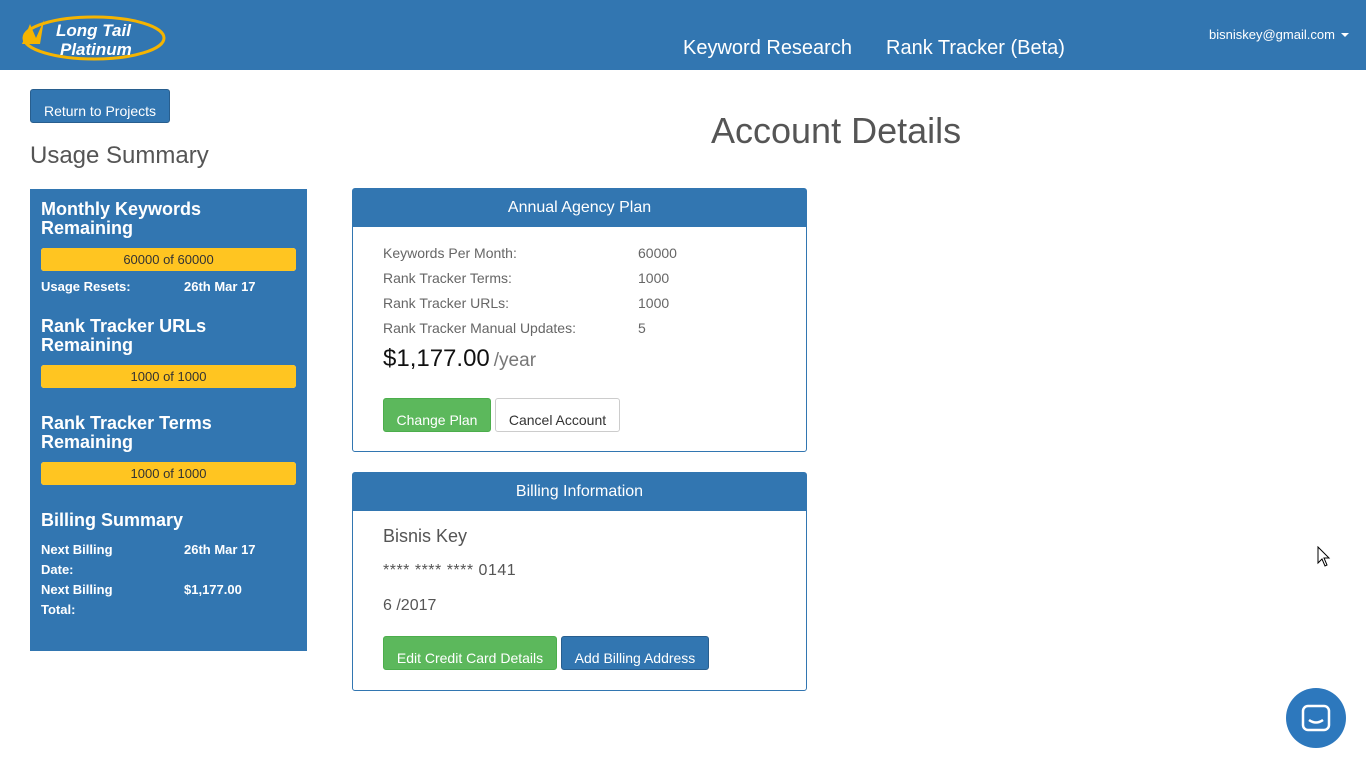  What do you see at coordinates (767, 48) in the screenshot?
I see `nav-keyword-research: Keyword Research` at bounding box center [767, 48].